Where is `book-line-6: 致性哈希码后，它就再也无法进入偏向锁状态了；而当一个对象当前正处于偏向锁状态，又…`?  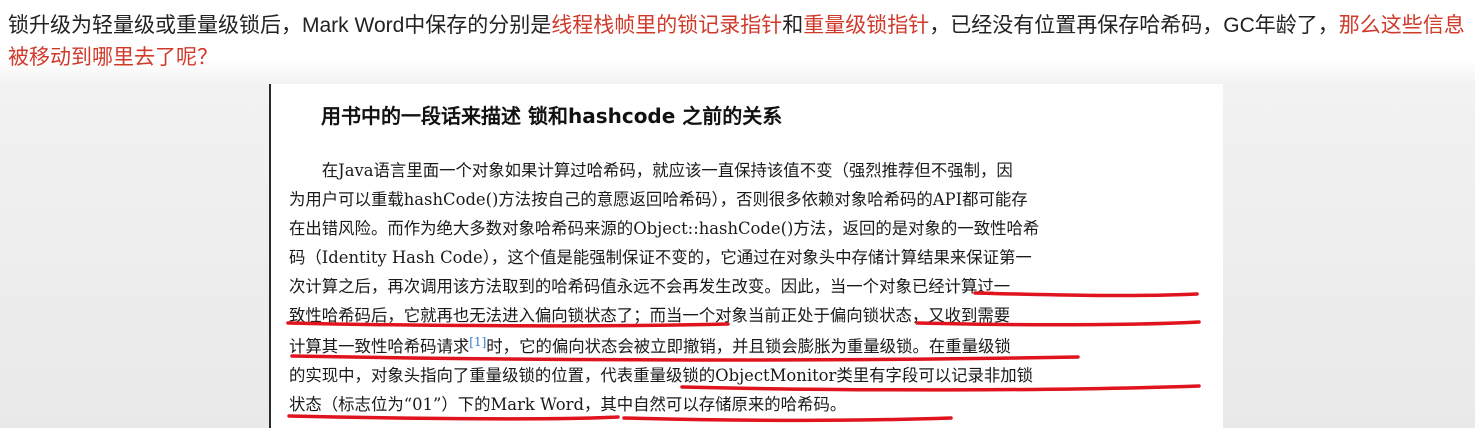
book-line-6: 致性哈希码后，它就再也无法进入偏向锁状态了；而当一个对象当前正处于偏向锁状态，又… is located at coordinates (650, 315).